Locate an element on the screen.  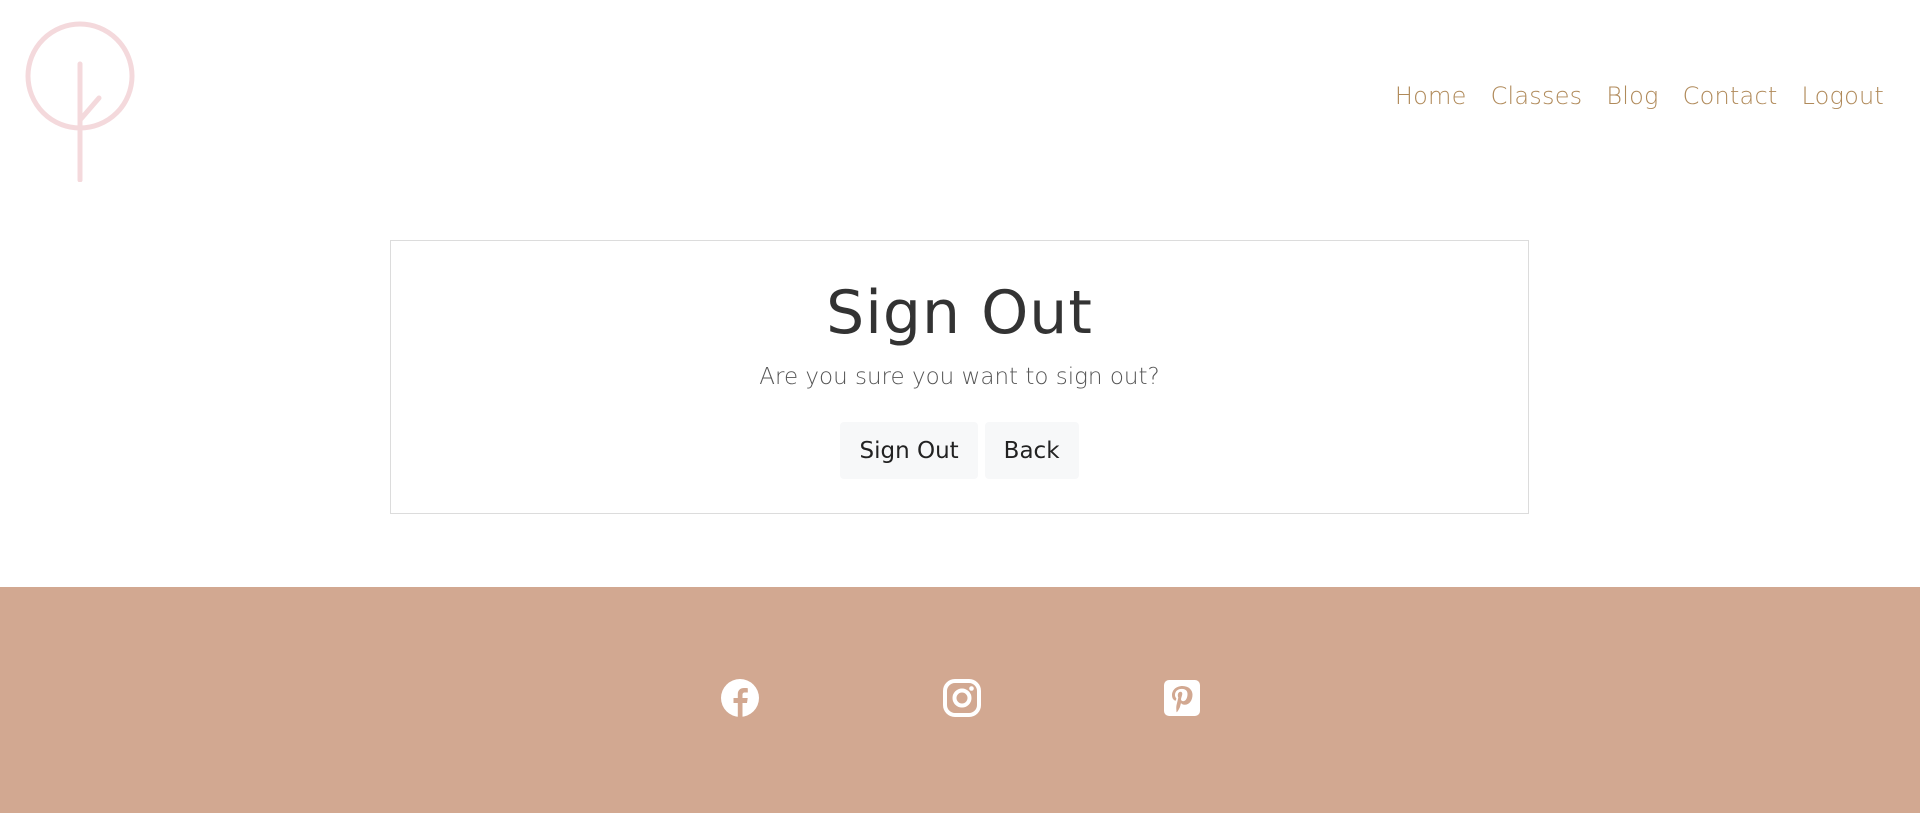
instagram-icon is located at coordinates (962, 698).